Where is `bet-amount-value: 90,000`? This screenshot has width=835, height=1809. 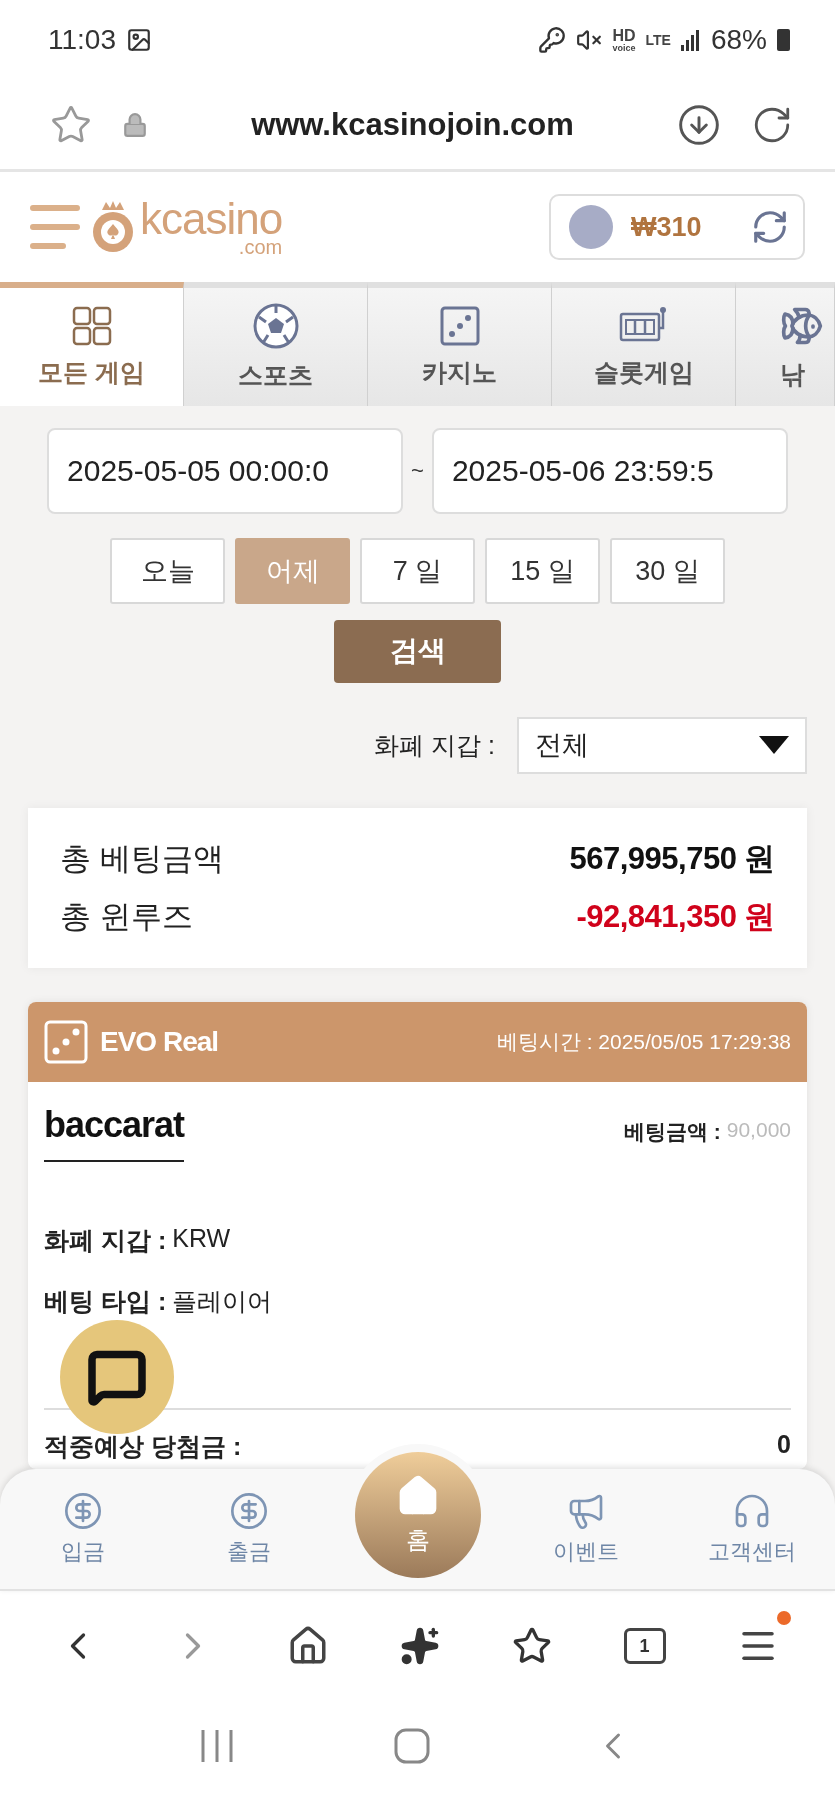 bet-amount-value: 90,000 is located at coordinates (758, 1130).